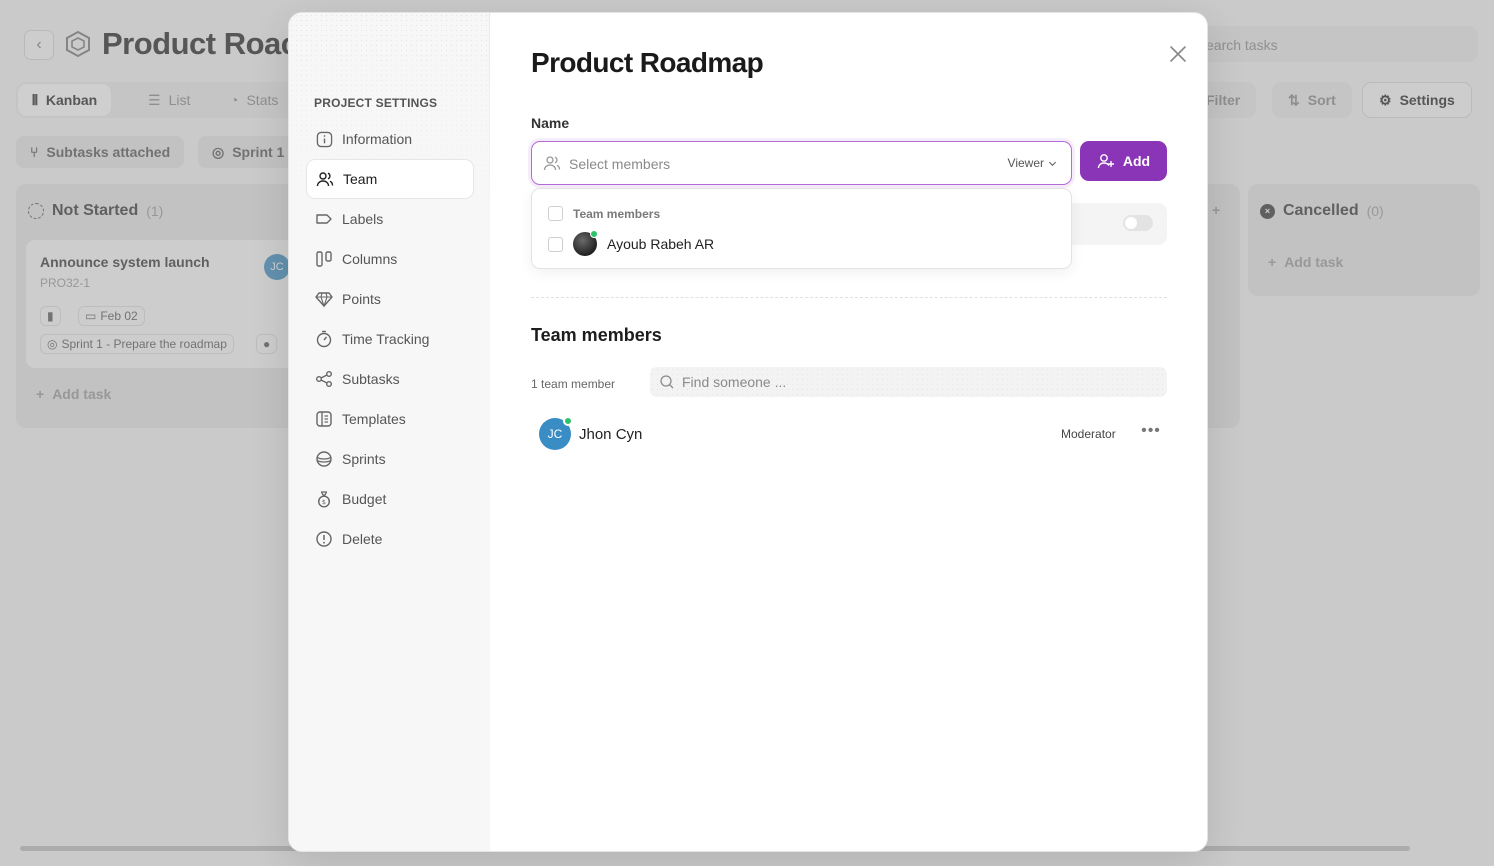 This screenshot has height=866, width=1494. I want to click on sidebar-item-subtasks: Subtasks, so click(390, 379).